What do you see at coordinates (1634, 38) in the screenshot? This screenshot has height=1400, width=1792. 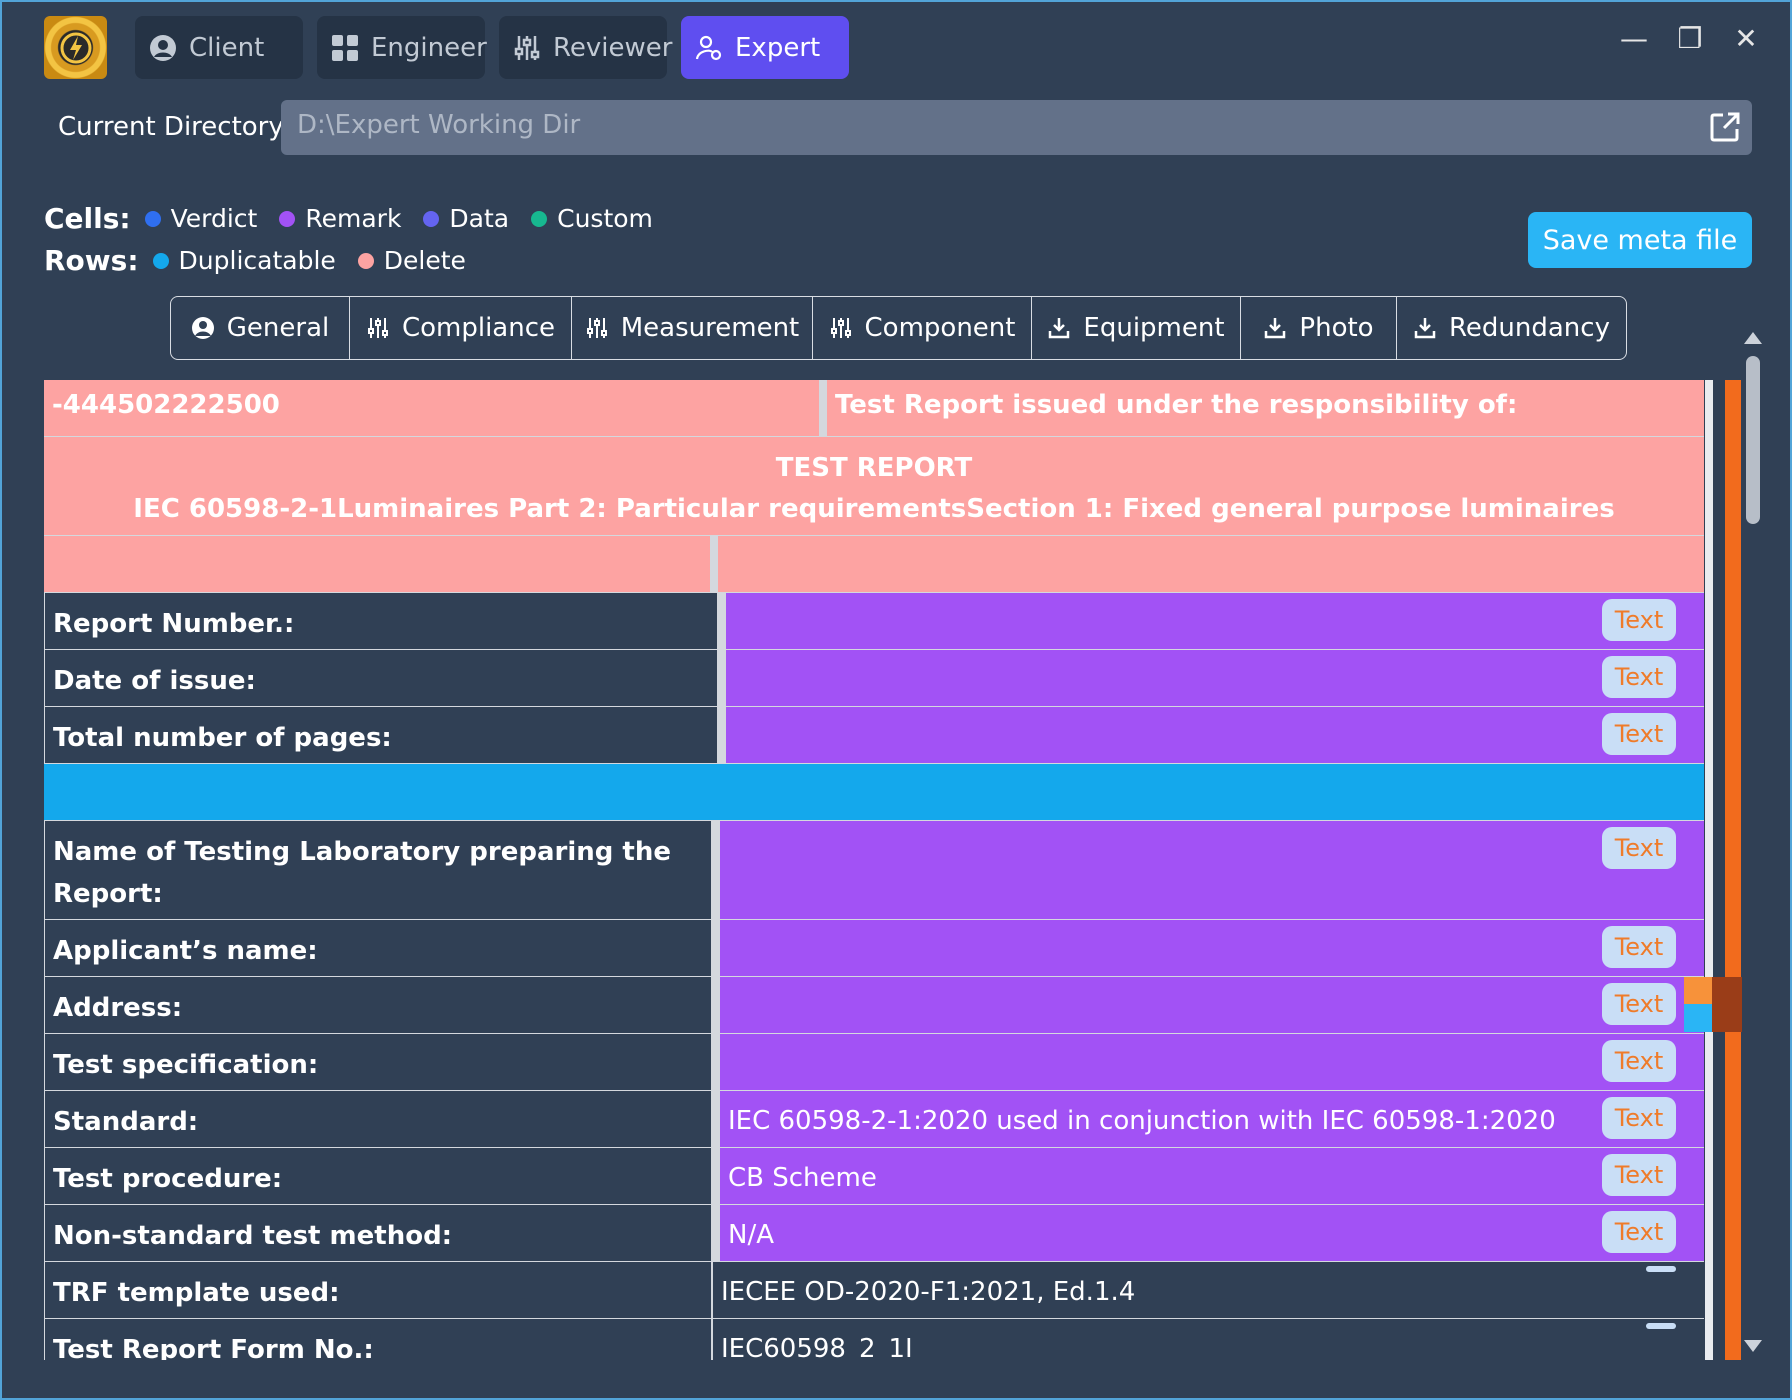 I see `minimize-button: —` at bounding box center [1634, 38].